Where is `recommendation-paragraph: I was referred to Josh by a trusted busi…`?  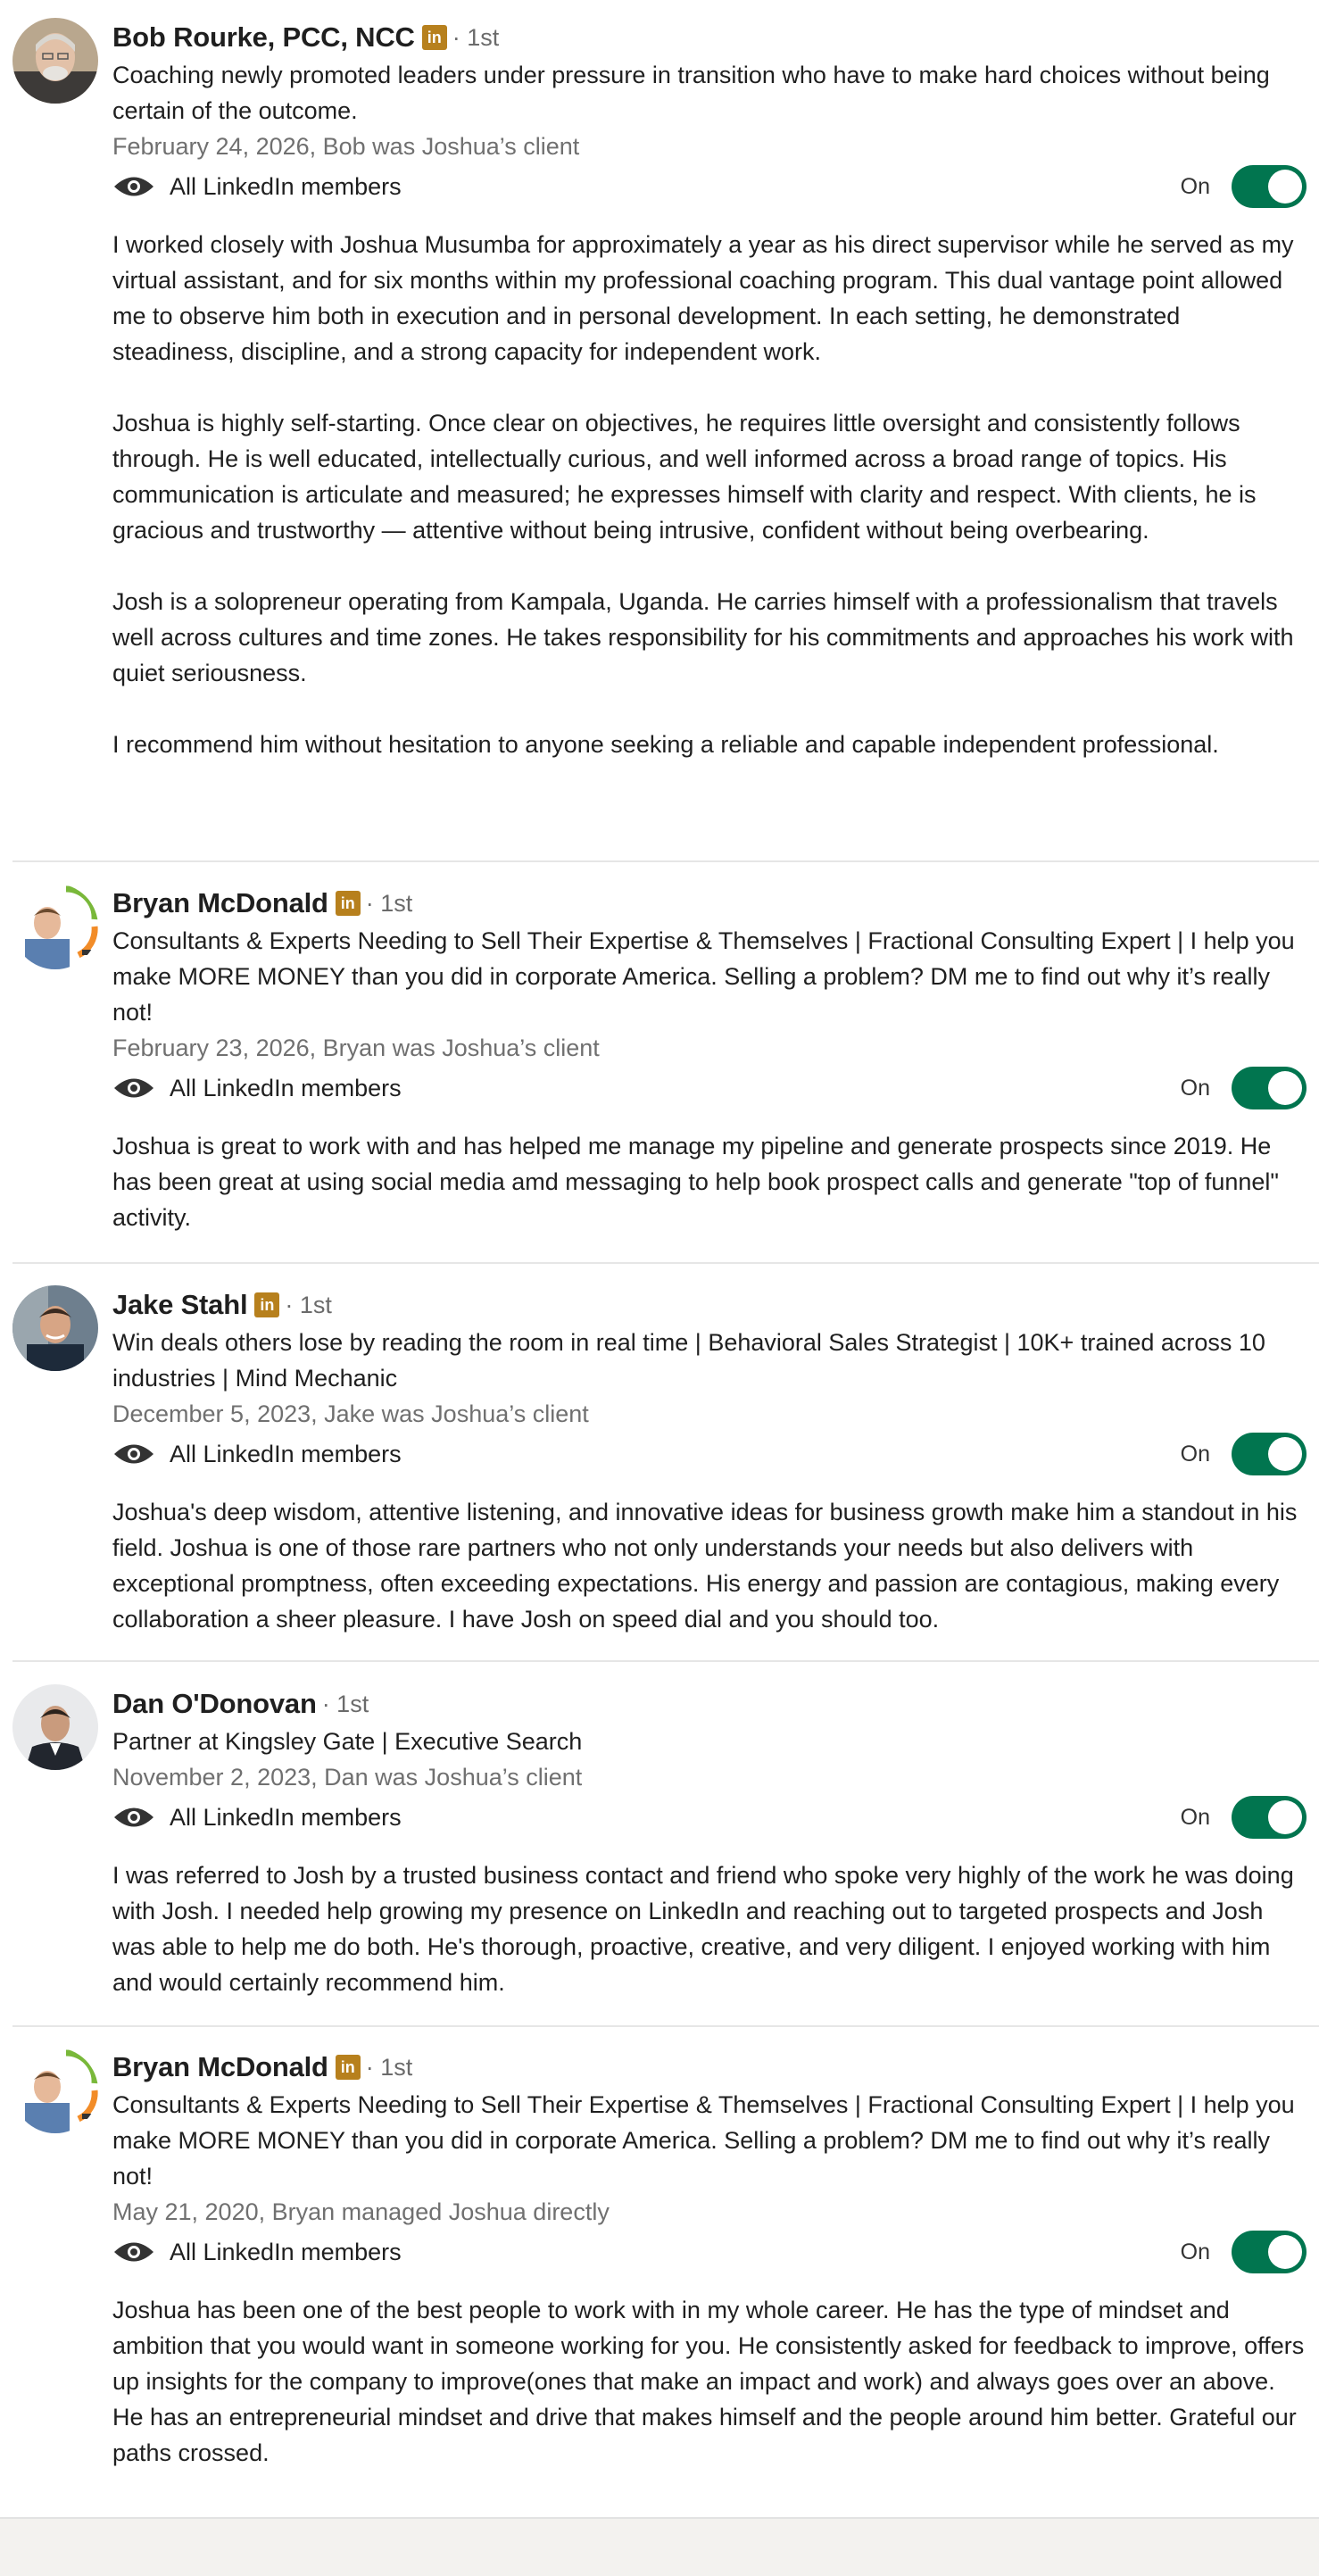 recommendation-paragraph: I was referred to Josh by a trusted busi… is located at coordinates (703, 1929).